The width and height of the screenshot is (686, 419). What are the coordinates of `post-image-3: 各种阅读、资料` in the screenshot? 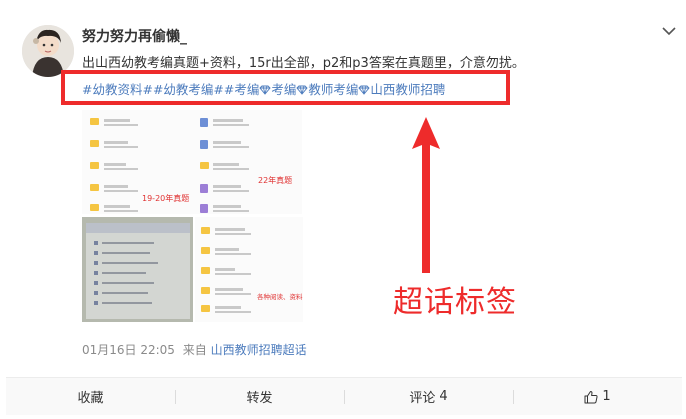 It's located at (249, 269).